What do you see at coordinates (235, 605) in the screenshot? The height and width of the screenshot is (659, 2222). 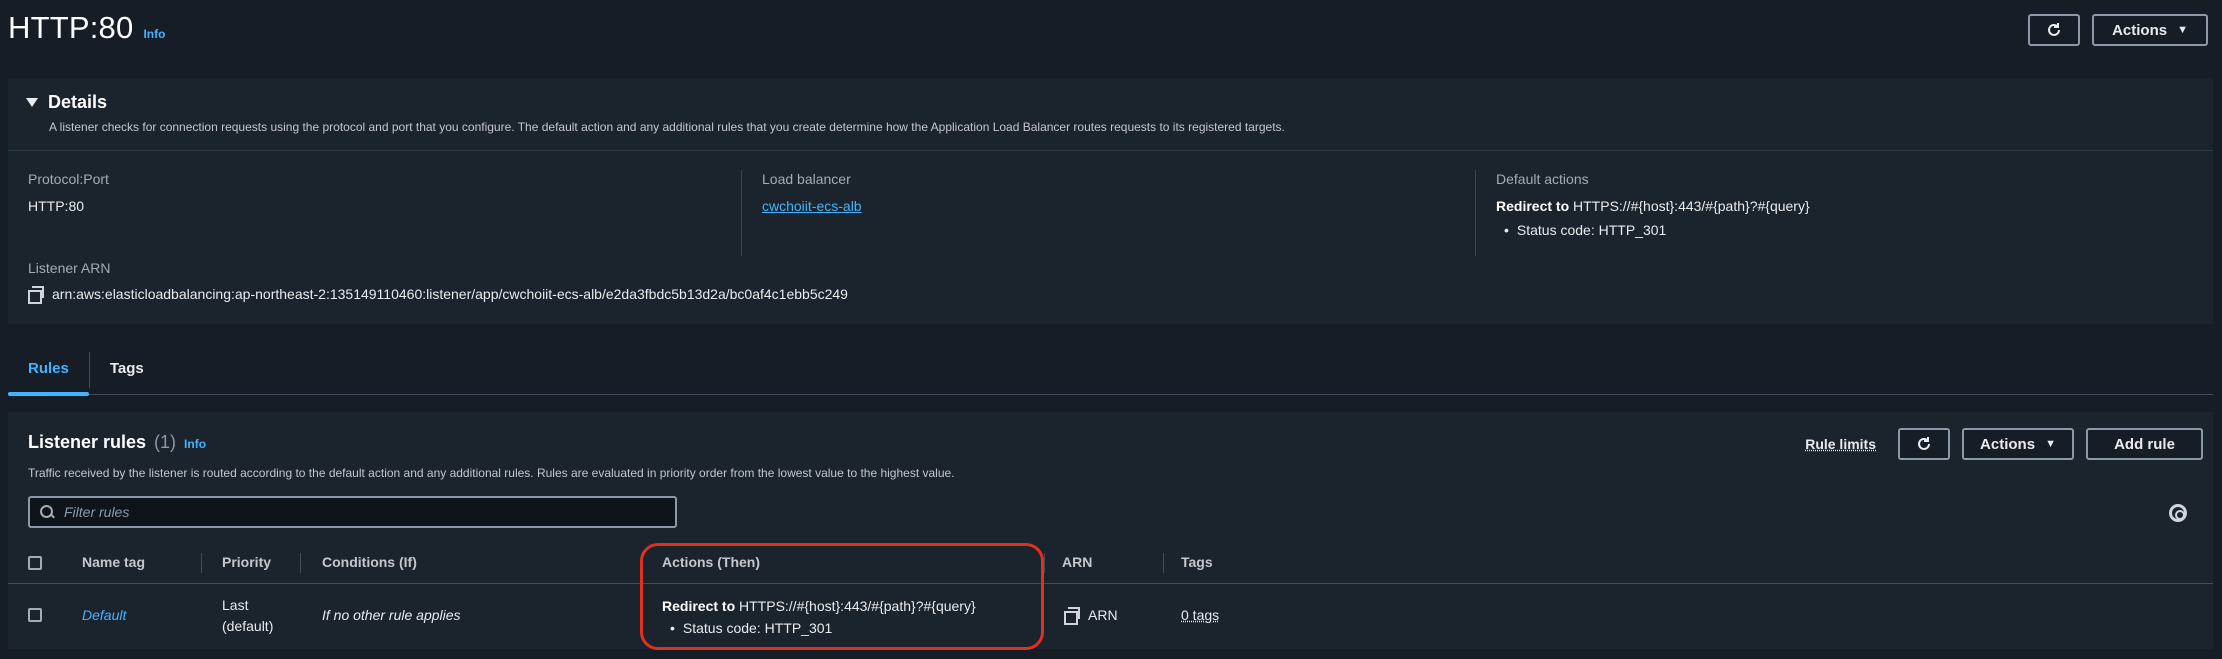 I see `priority-line-1: Last` at bounding box center [235, 605].